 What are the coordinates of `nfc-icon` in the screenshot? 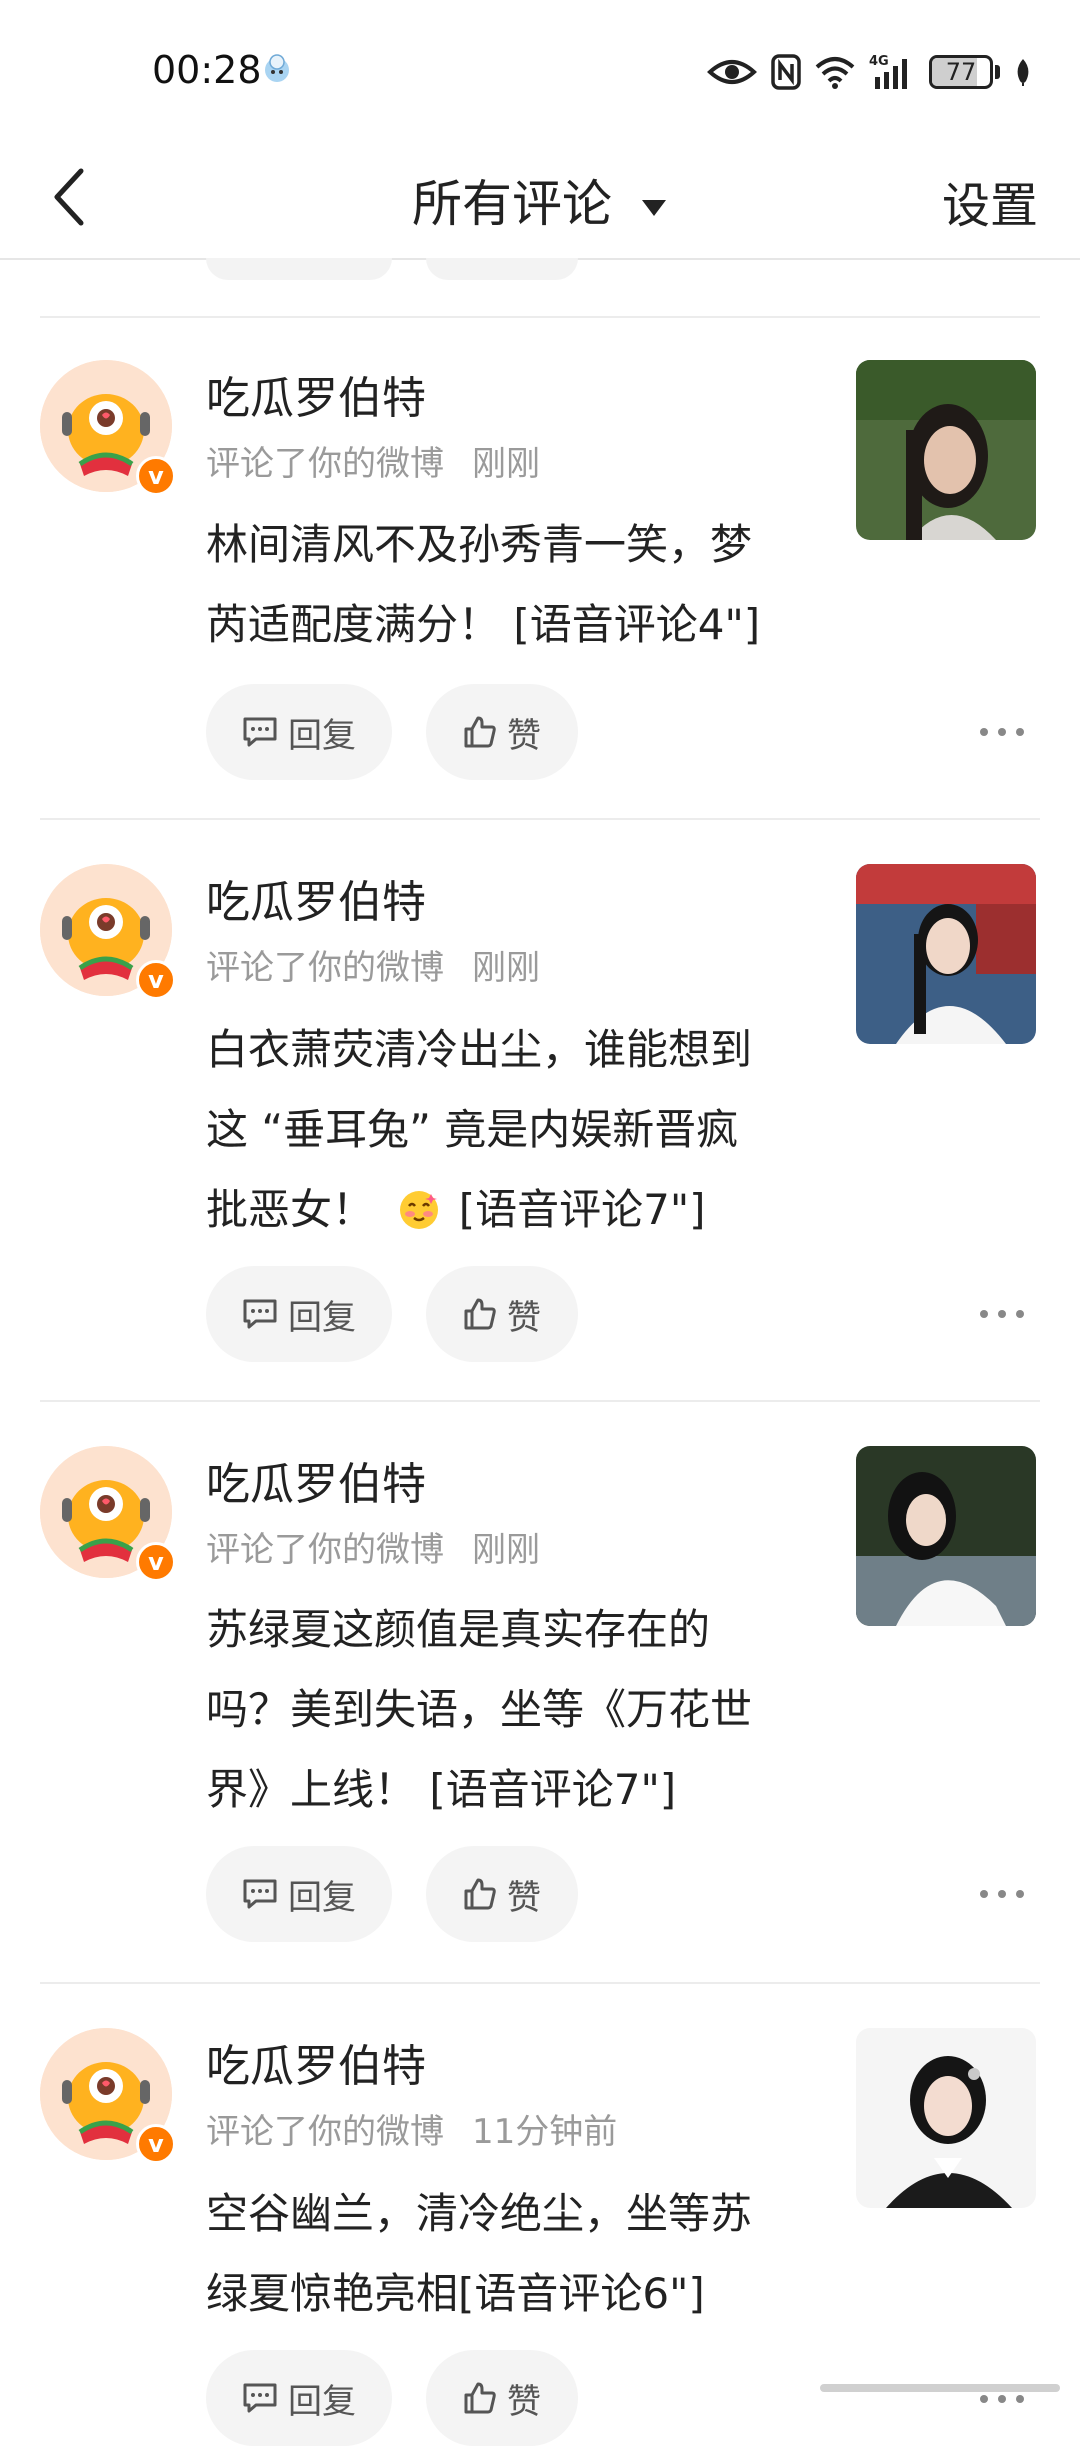 It's located at (786, 72).